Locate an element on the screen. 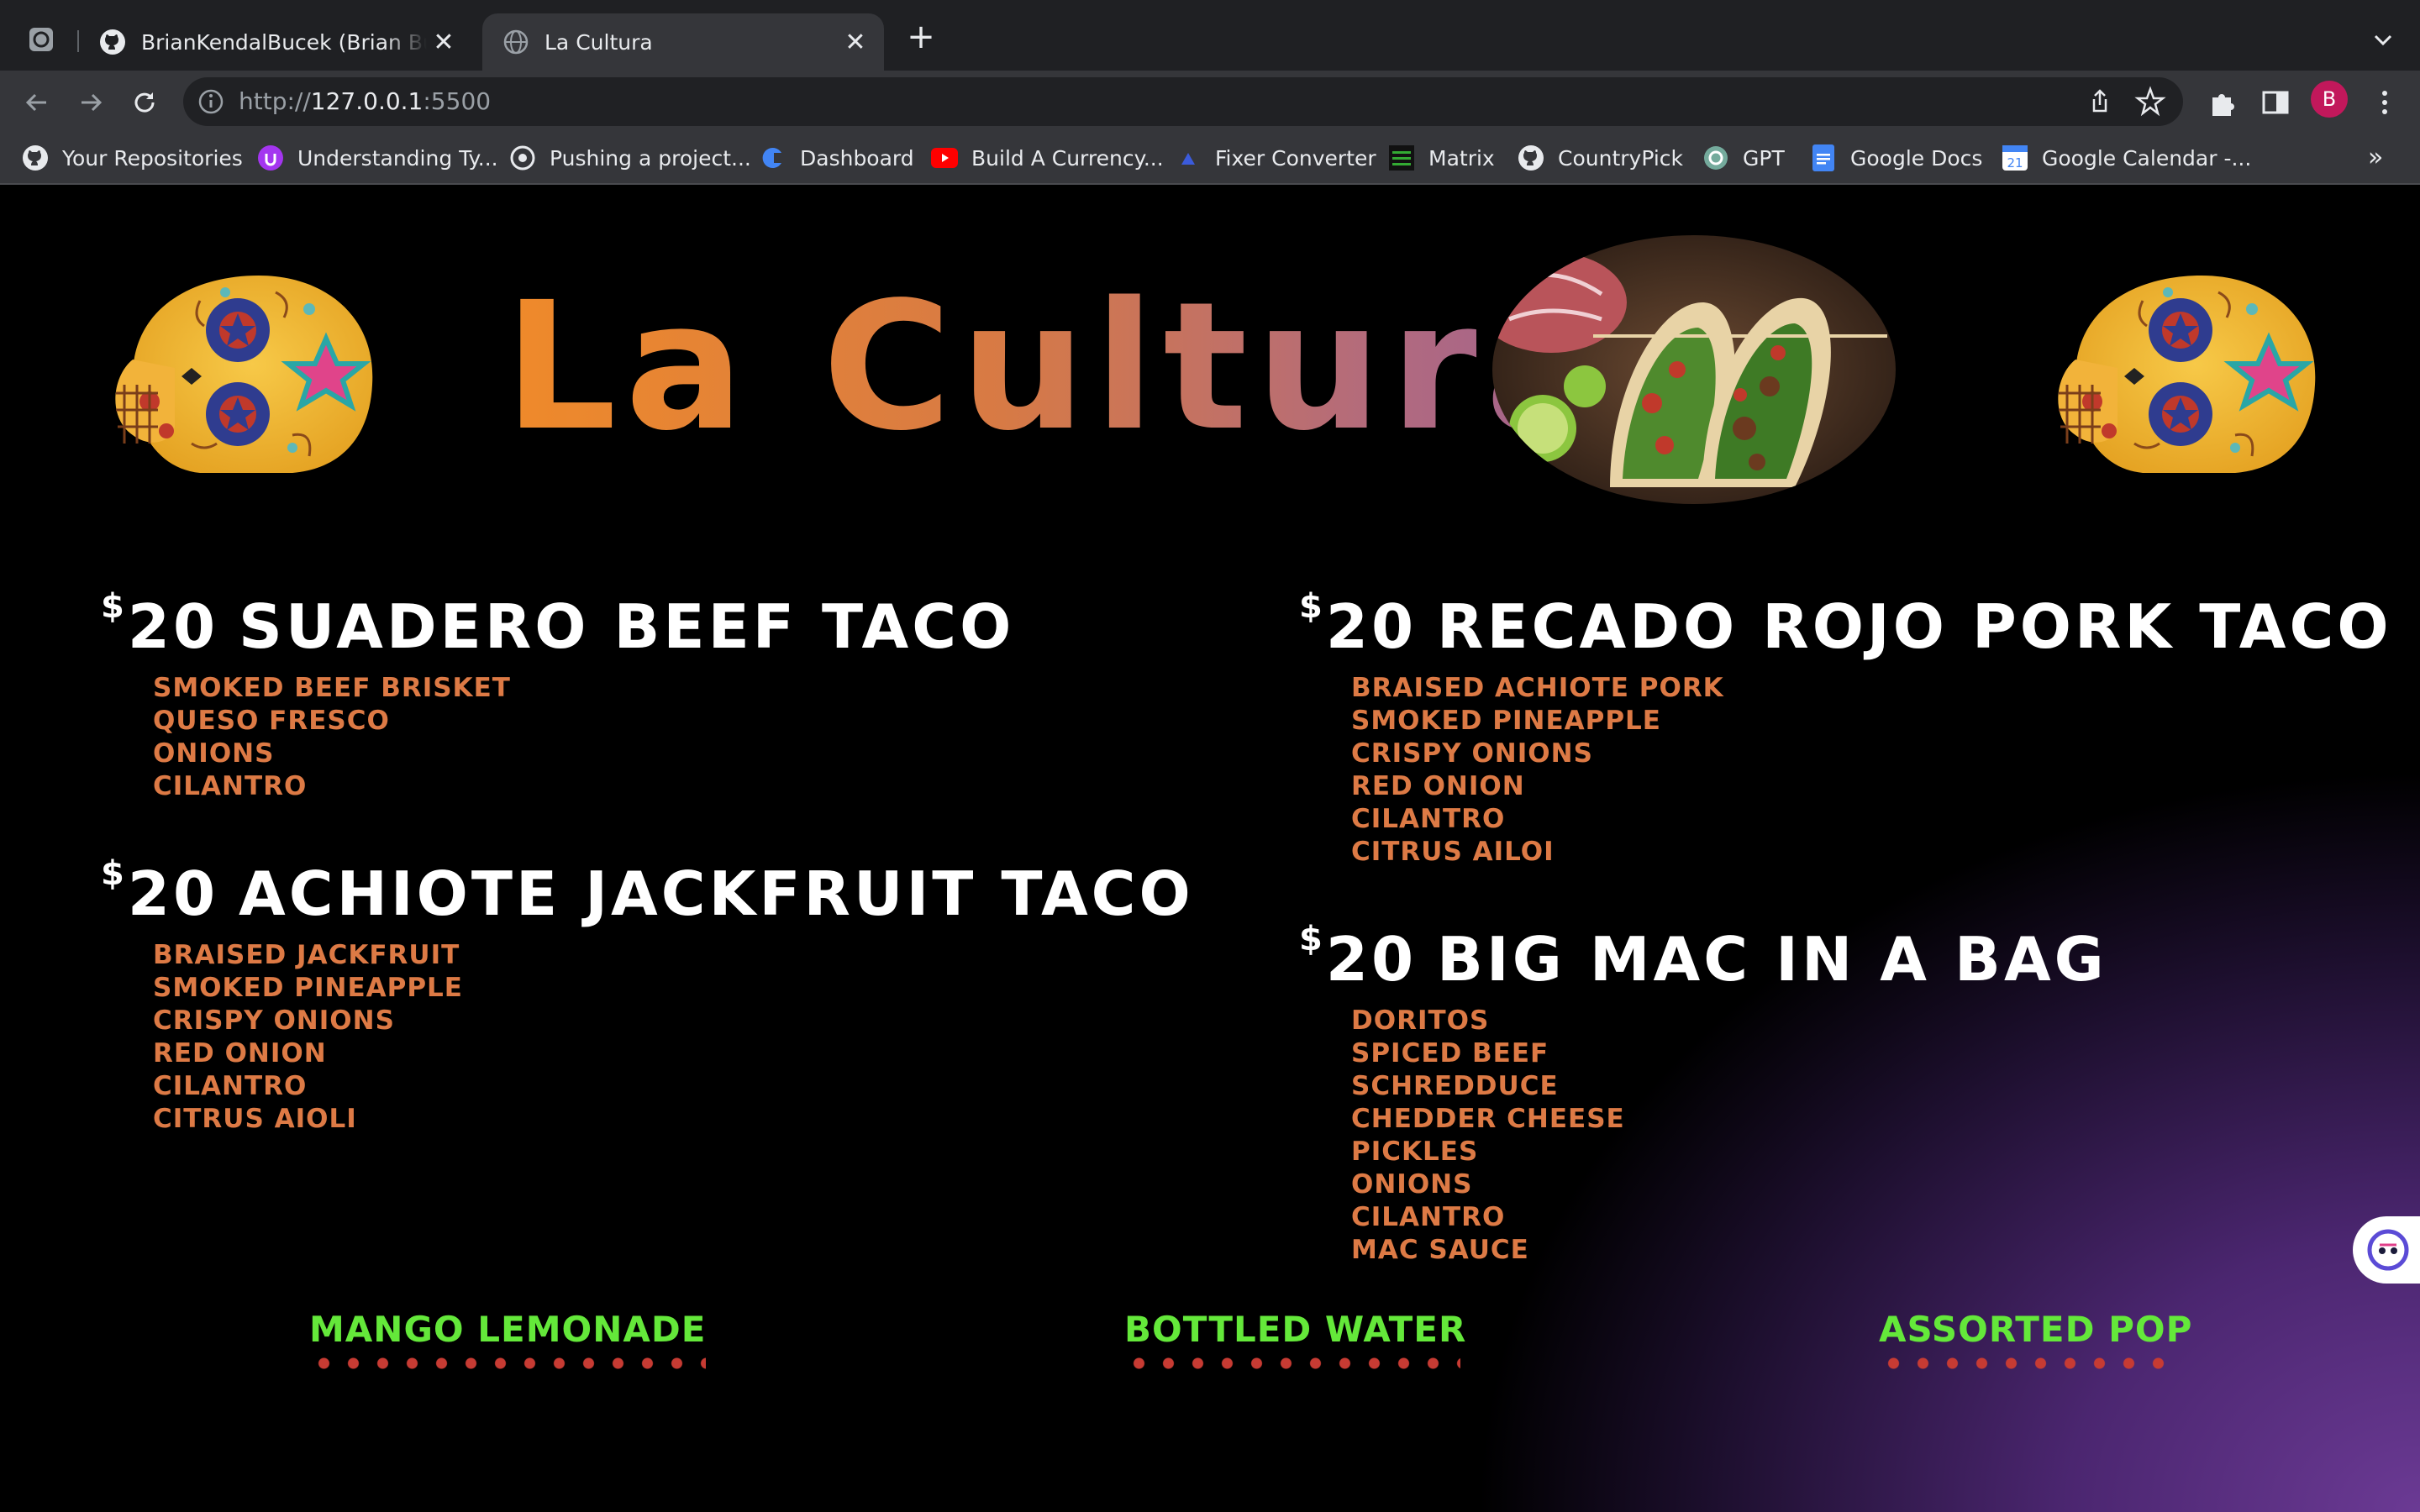 The image size is (2420, 1512). bookmark-gpt: GPT is located at coordinates (1743, 158).